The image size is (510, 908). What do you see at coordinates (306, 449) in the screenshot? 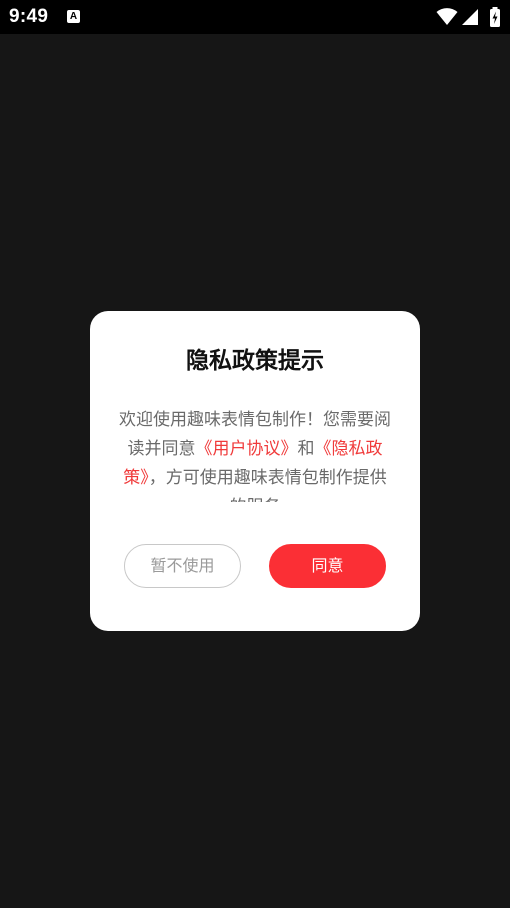
I see `body-text-and: 和` at bounding box center [306, 449].